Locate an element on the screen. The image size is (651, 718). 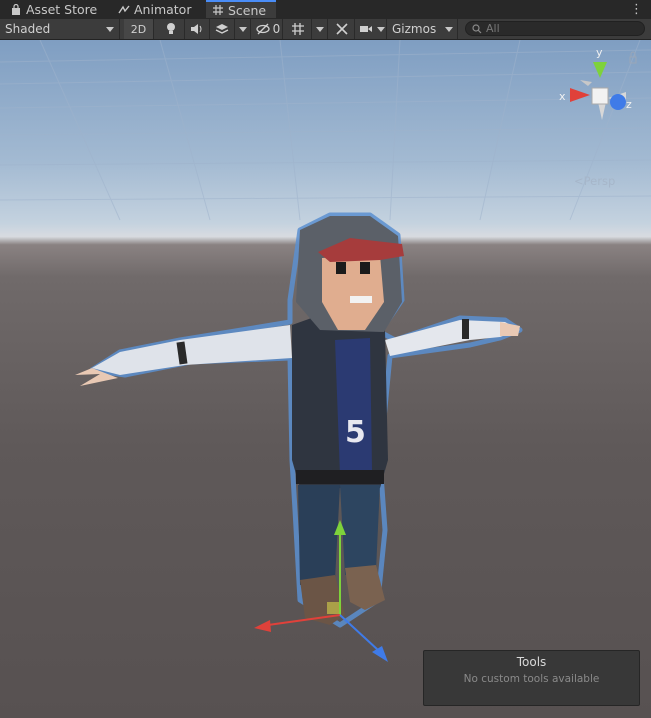
tab-scene-label: Scene is located at coordinates (247, 10).